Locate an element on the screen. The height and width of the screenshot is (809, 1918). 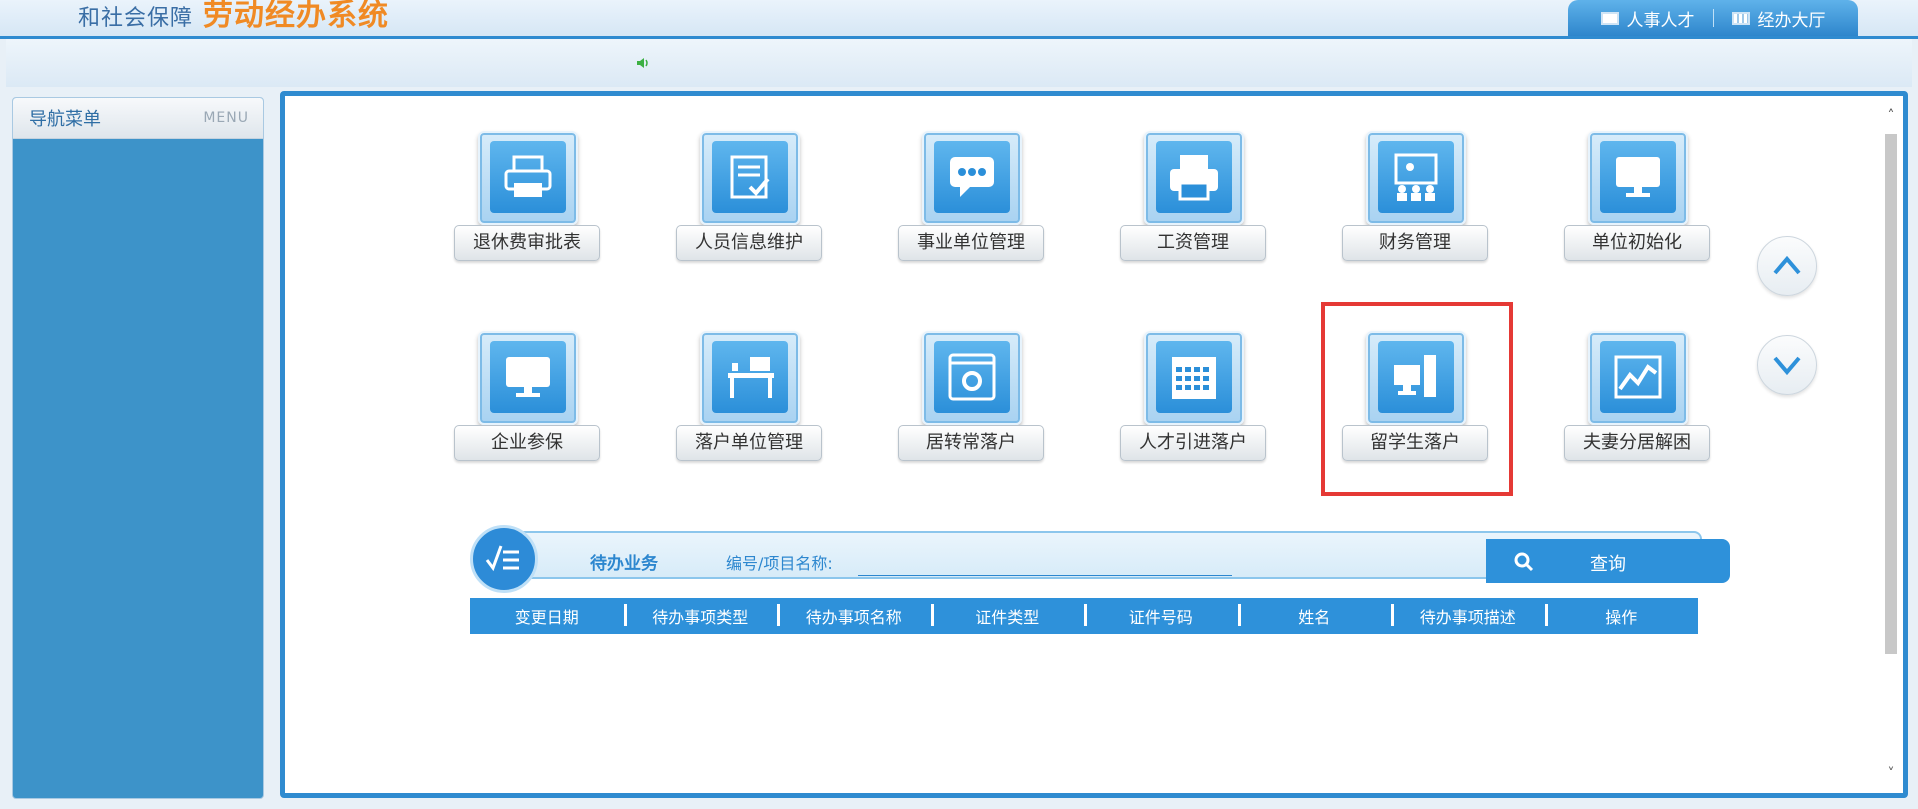
tile-label: 人员信息维护 is located at coordinates (749, 243).